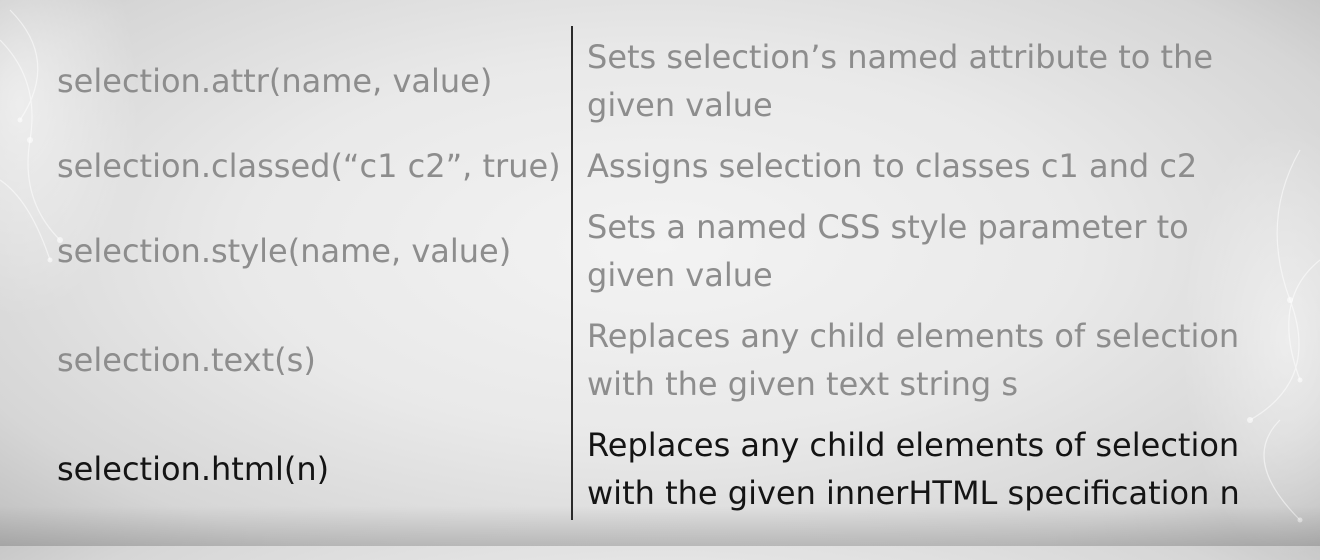 The height and width of the screenshot is (560, 1320). What do you see at coordinates (888, 227) in the screenshot?
I see `description-line: Sets a named CSS style parameter to` at bounding box center [888, 227].